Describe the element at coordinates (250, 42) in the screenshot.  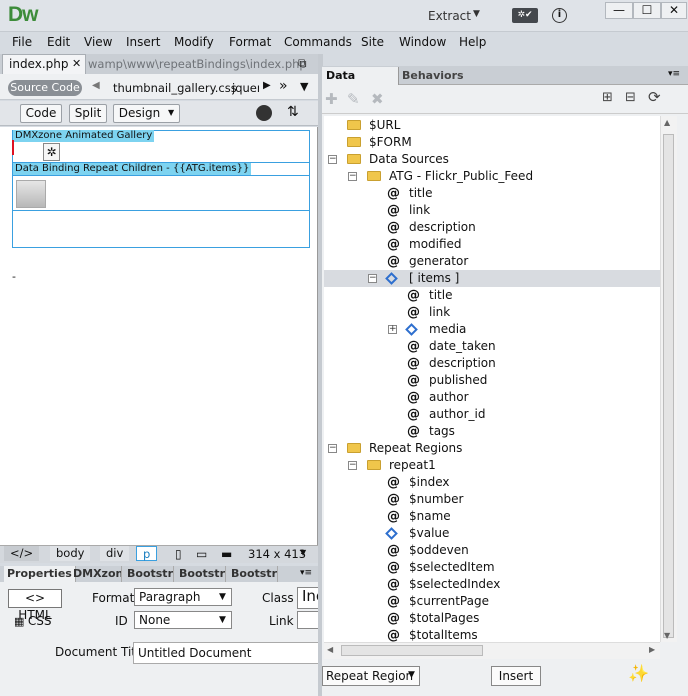
I see `menu-format: Format` at that location.